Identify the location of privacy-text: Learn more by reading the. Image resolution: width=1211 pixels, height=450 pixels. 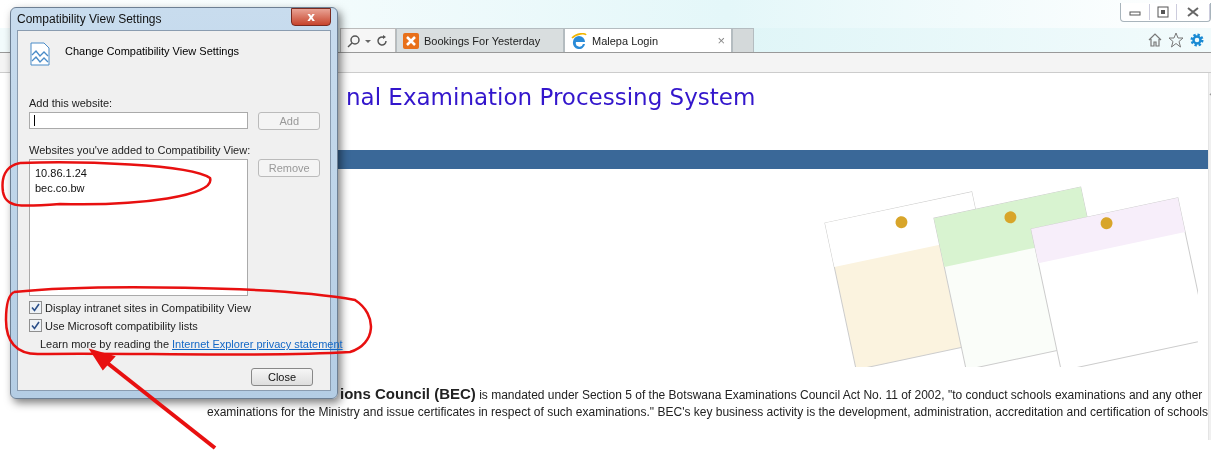
(105, 344).